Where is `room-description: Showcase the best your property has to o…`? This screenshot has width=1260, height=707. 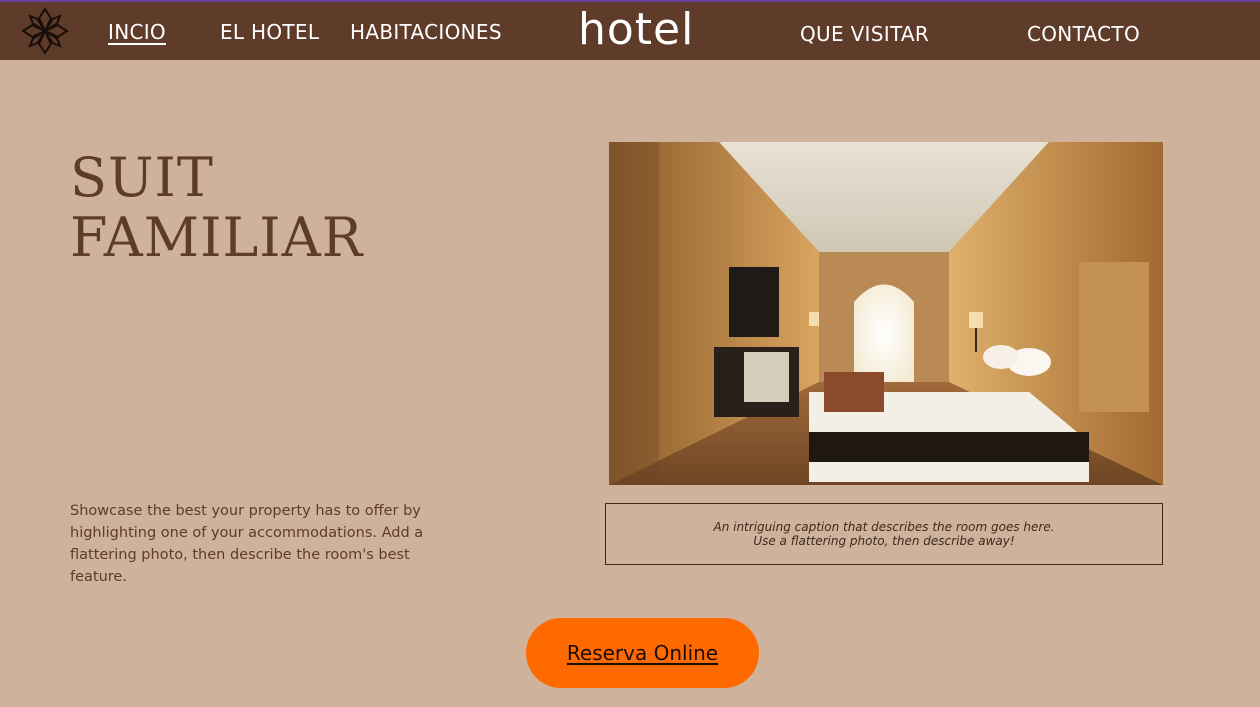
room-description: Showcase the best your property has to o… is located at coordinates (247, 544).